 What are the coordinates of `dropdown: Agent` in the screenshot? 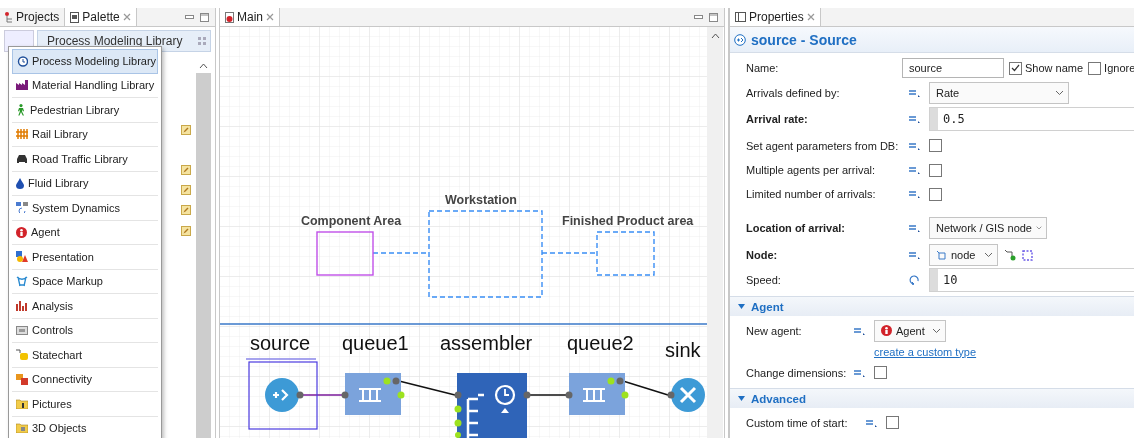 It's located at (910, 330).